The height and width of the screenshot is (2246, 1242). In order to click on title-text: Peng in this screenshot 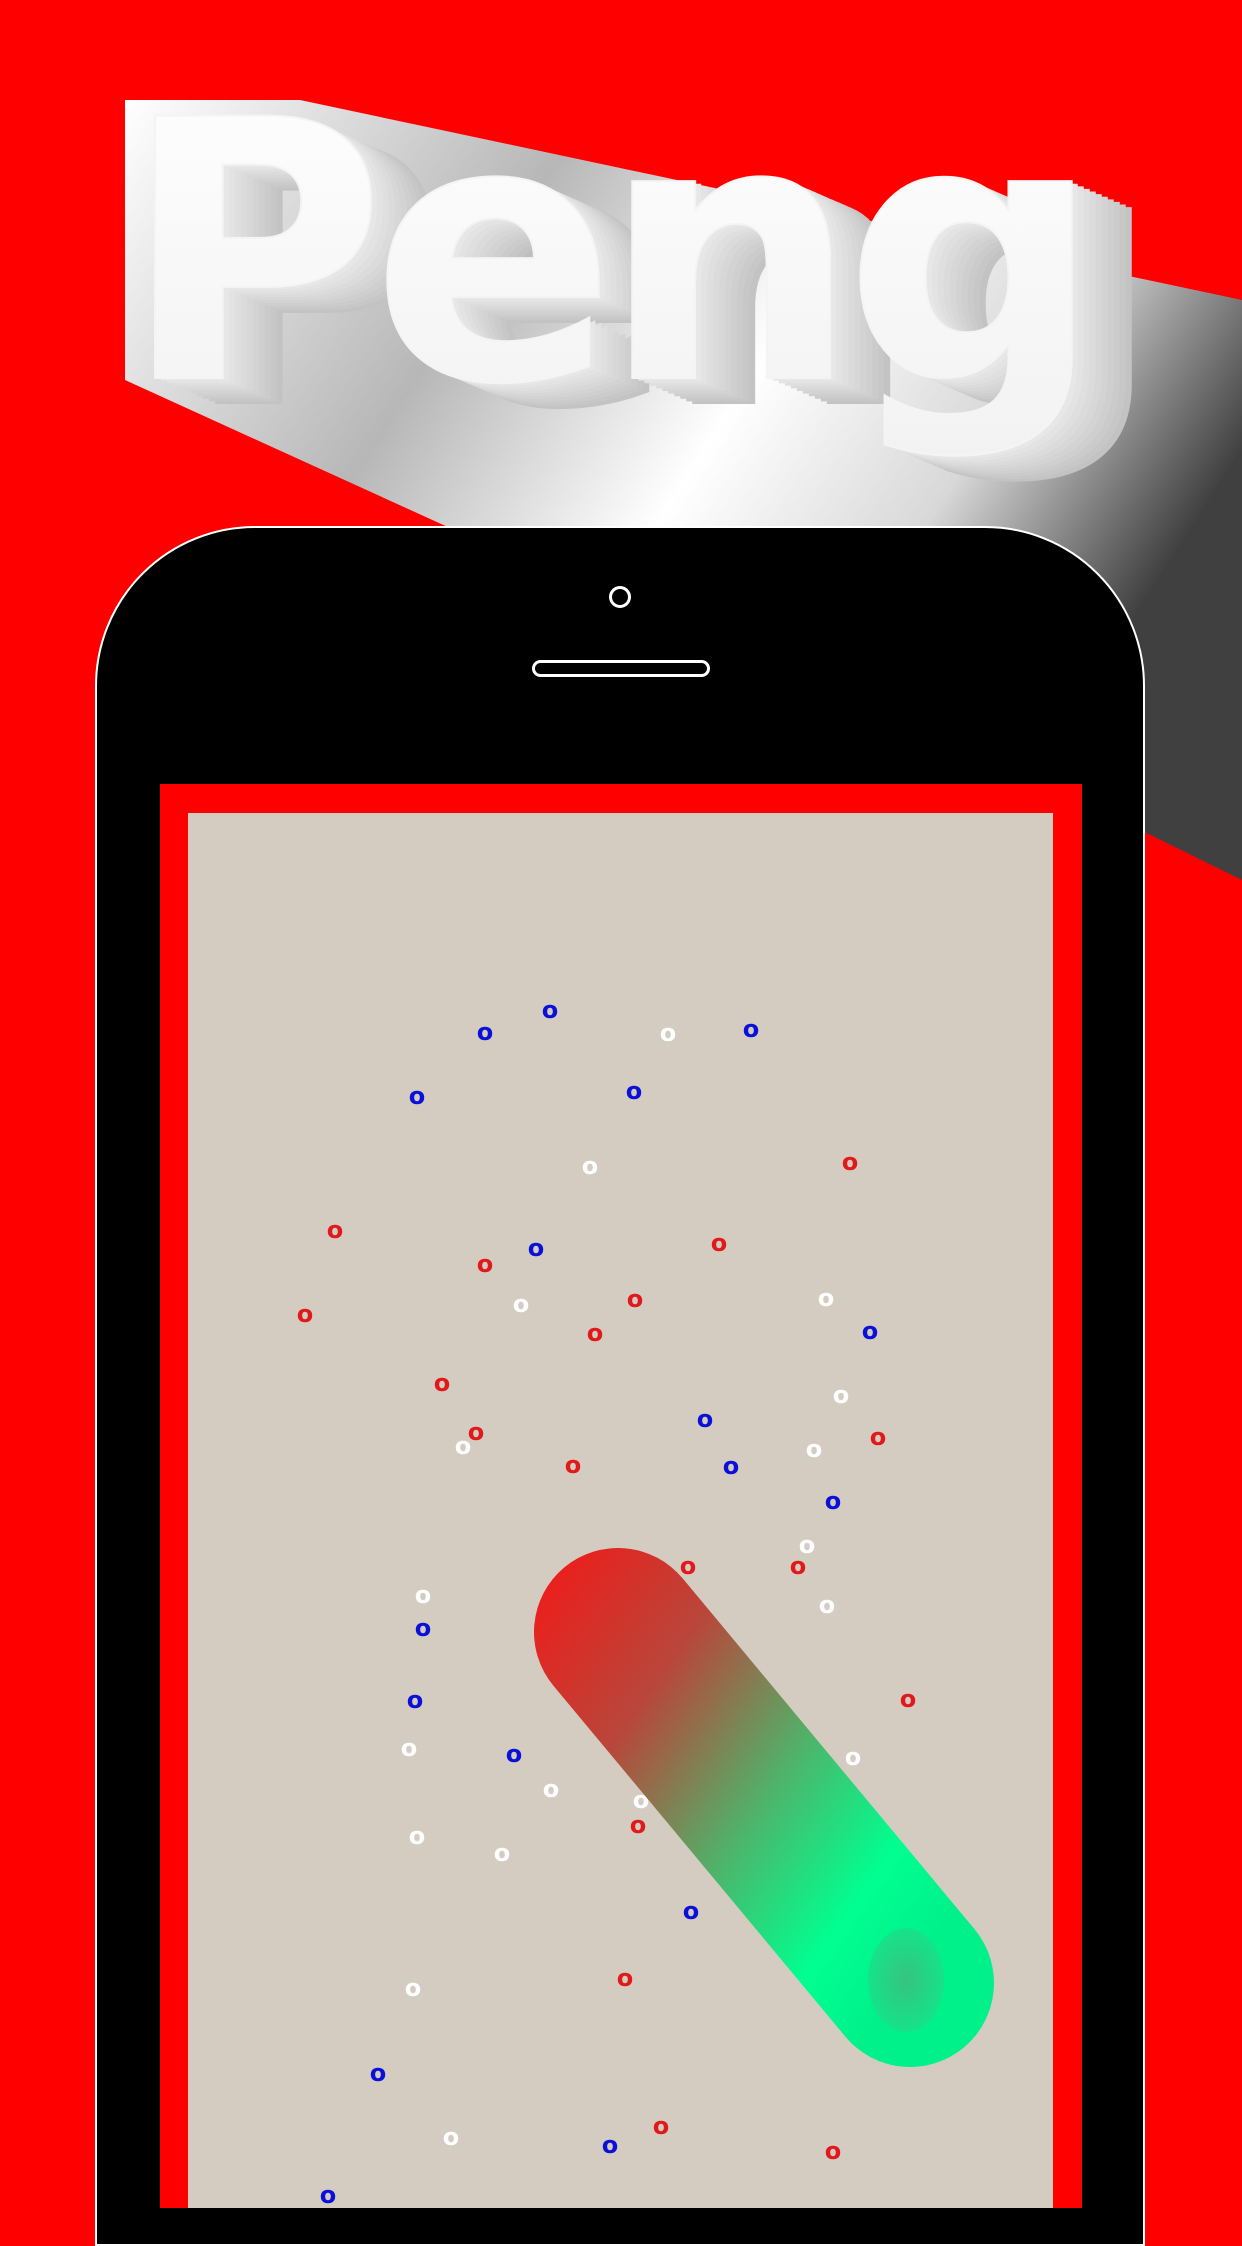, I will do `click(605, 253)`.